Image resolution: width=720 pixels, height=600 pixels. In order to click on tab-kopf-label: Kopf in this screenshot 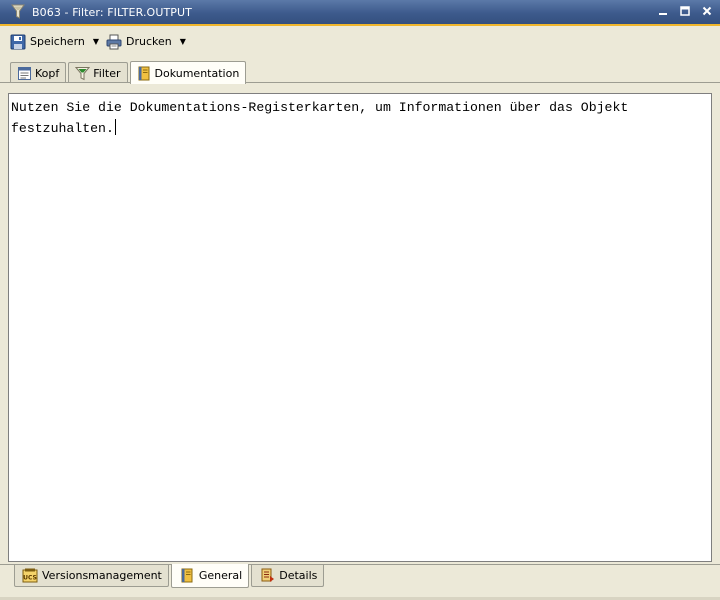, I will do `click(47, 73)`.